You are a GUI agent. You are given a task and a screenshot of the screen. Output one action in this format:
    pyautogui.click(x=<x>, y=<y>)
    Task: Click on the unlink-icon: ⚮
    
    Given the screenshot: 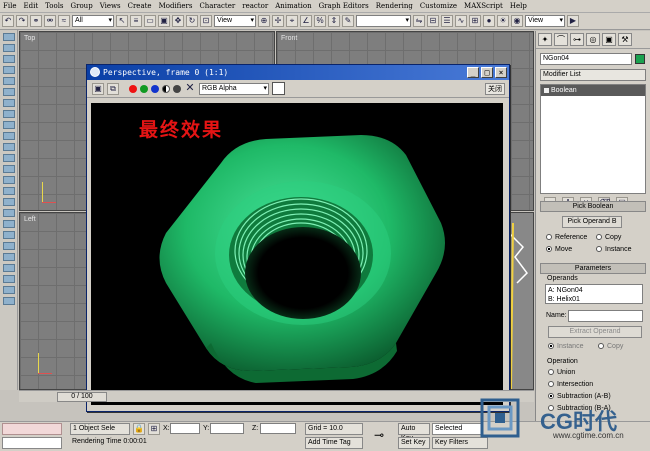 What is the action you would take?
    pyautogui.click(x=50, y=21)
    